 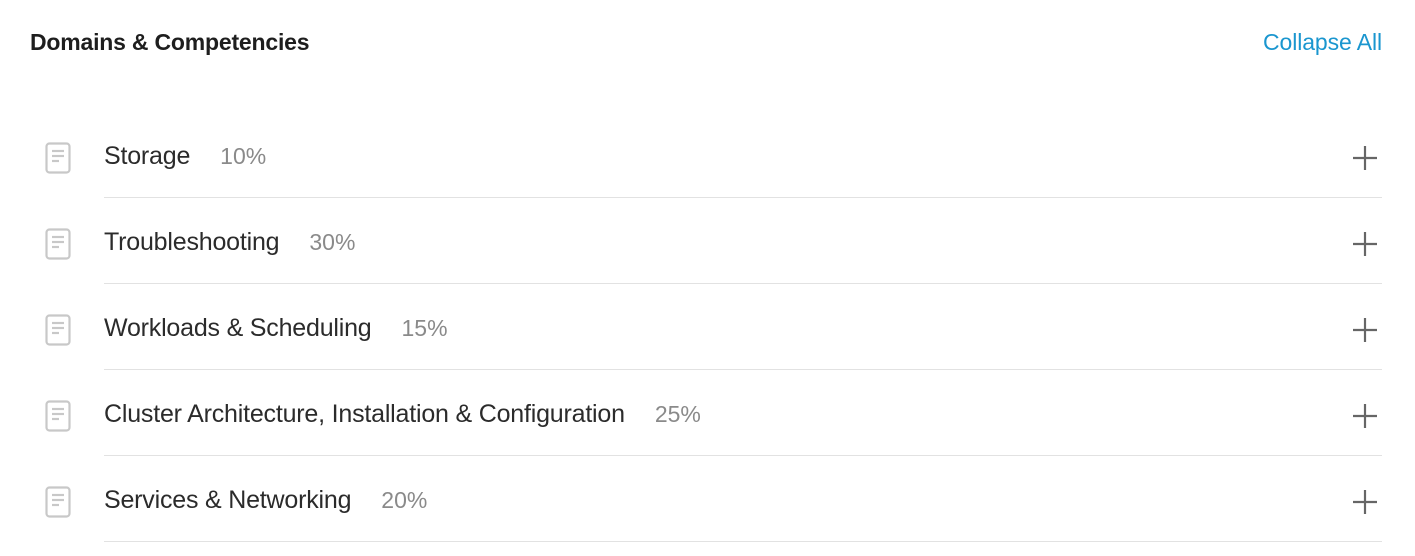 I want to click on domain-percent: 10%, so click(x=243, y=155).